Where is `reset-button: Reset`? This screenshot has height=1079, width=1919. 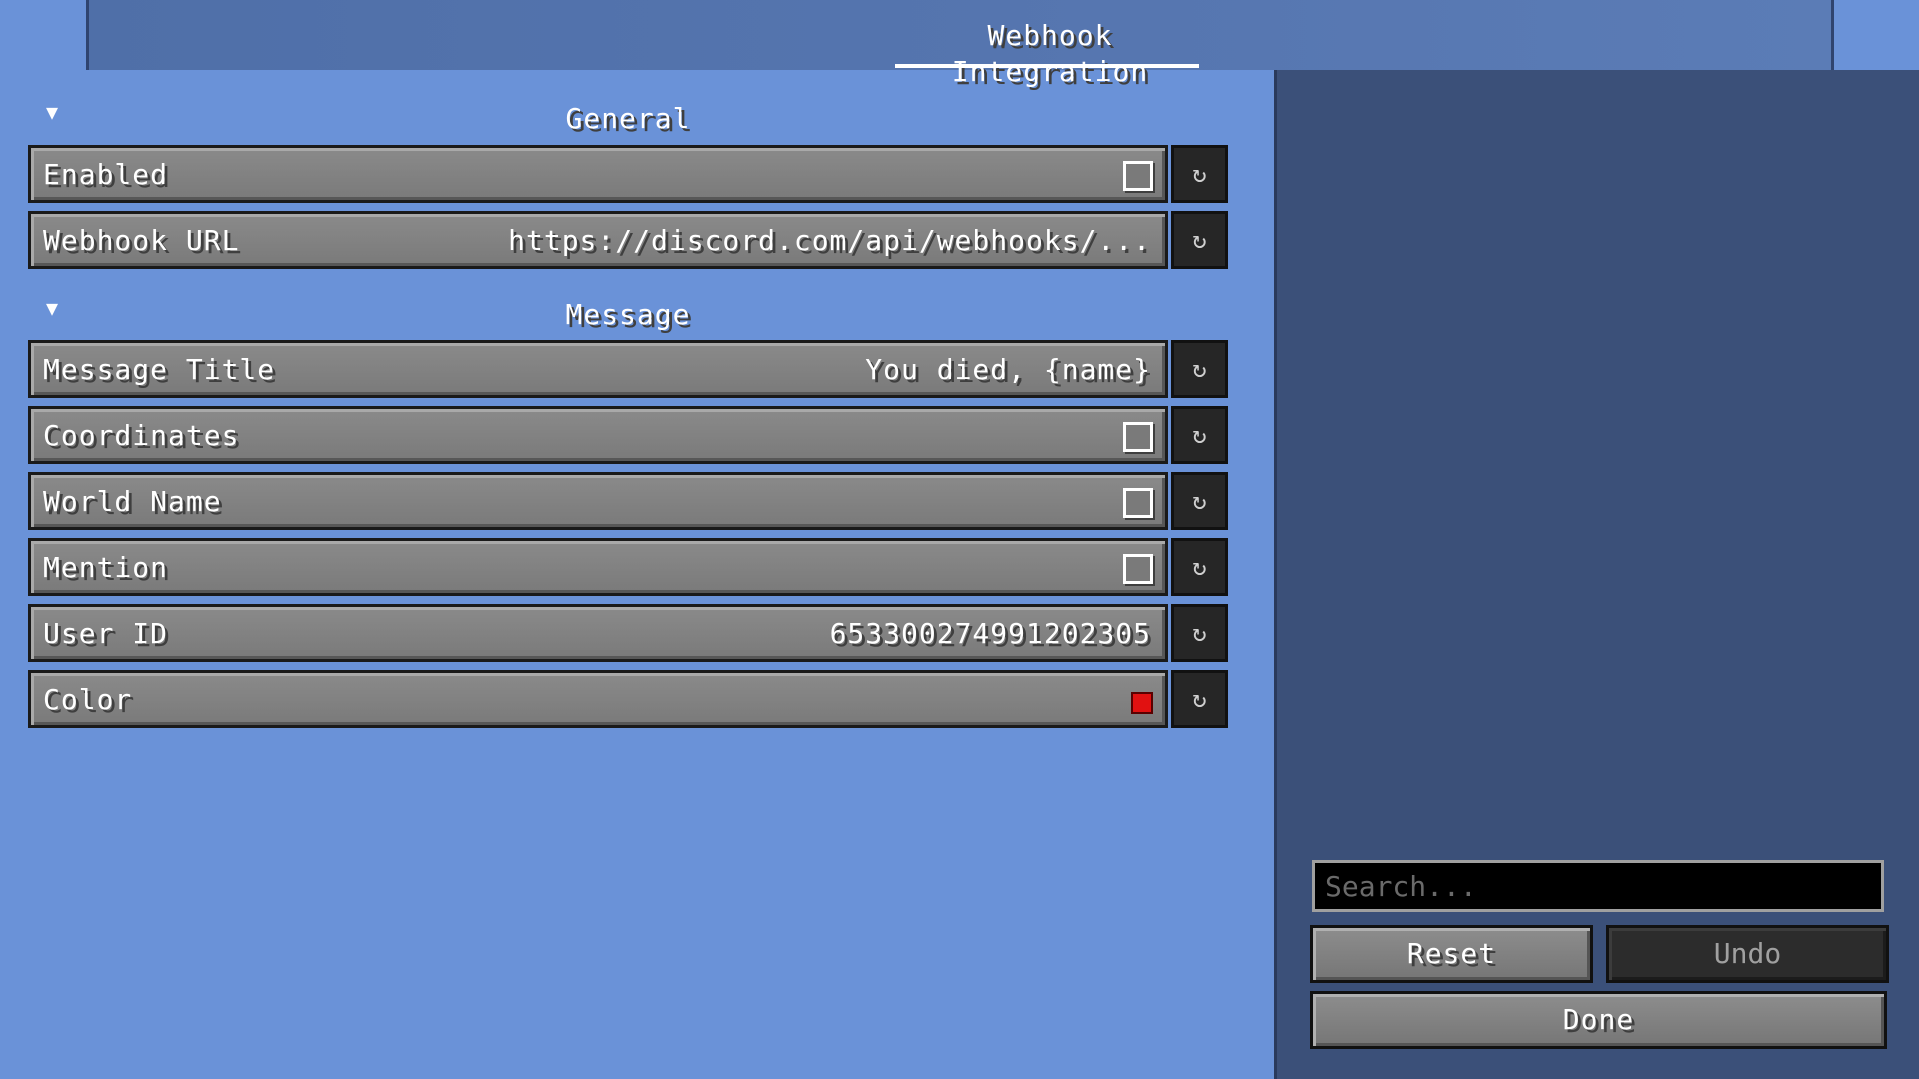 reset-button: Reset is located at coordinates (1451, 954).